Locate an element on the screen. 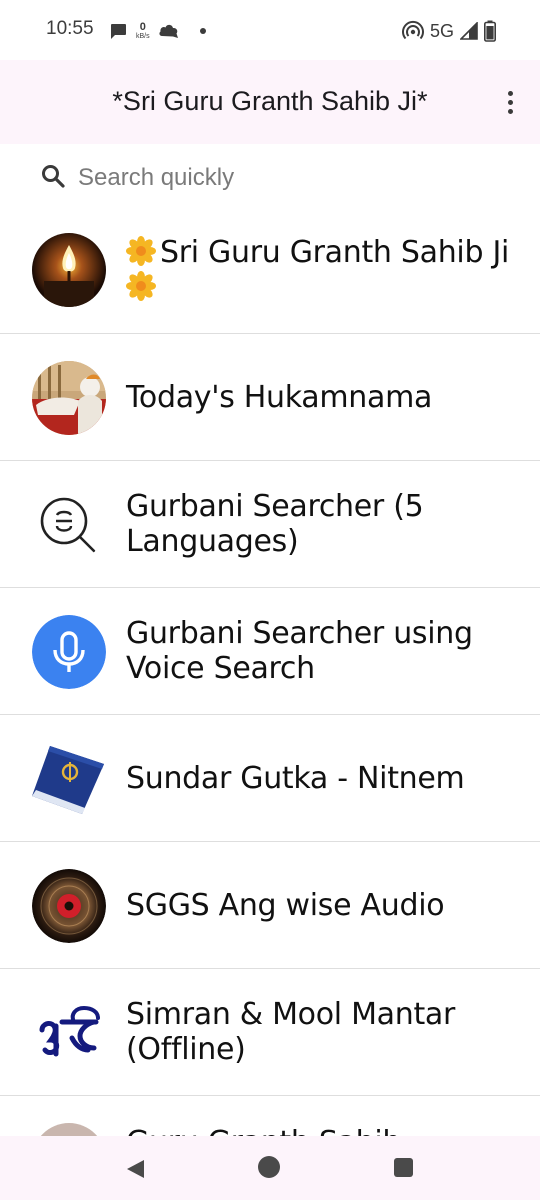 The height and width of the screenshot is (1200, 540). list-item-todays-hukamnama: Today's Hukamnama is located at coordinates (270, 397).